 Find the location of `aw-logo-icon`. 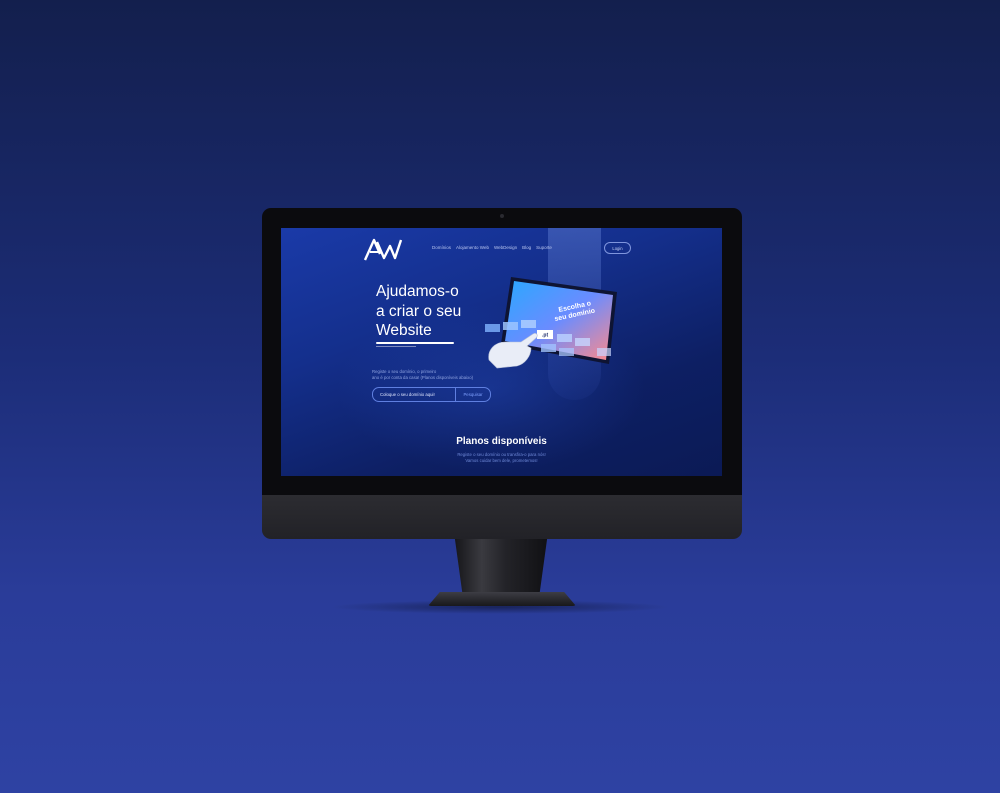

aw-logo-icon is located at coordinates (383, 249).